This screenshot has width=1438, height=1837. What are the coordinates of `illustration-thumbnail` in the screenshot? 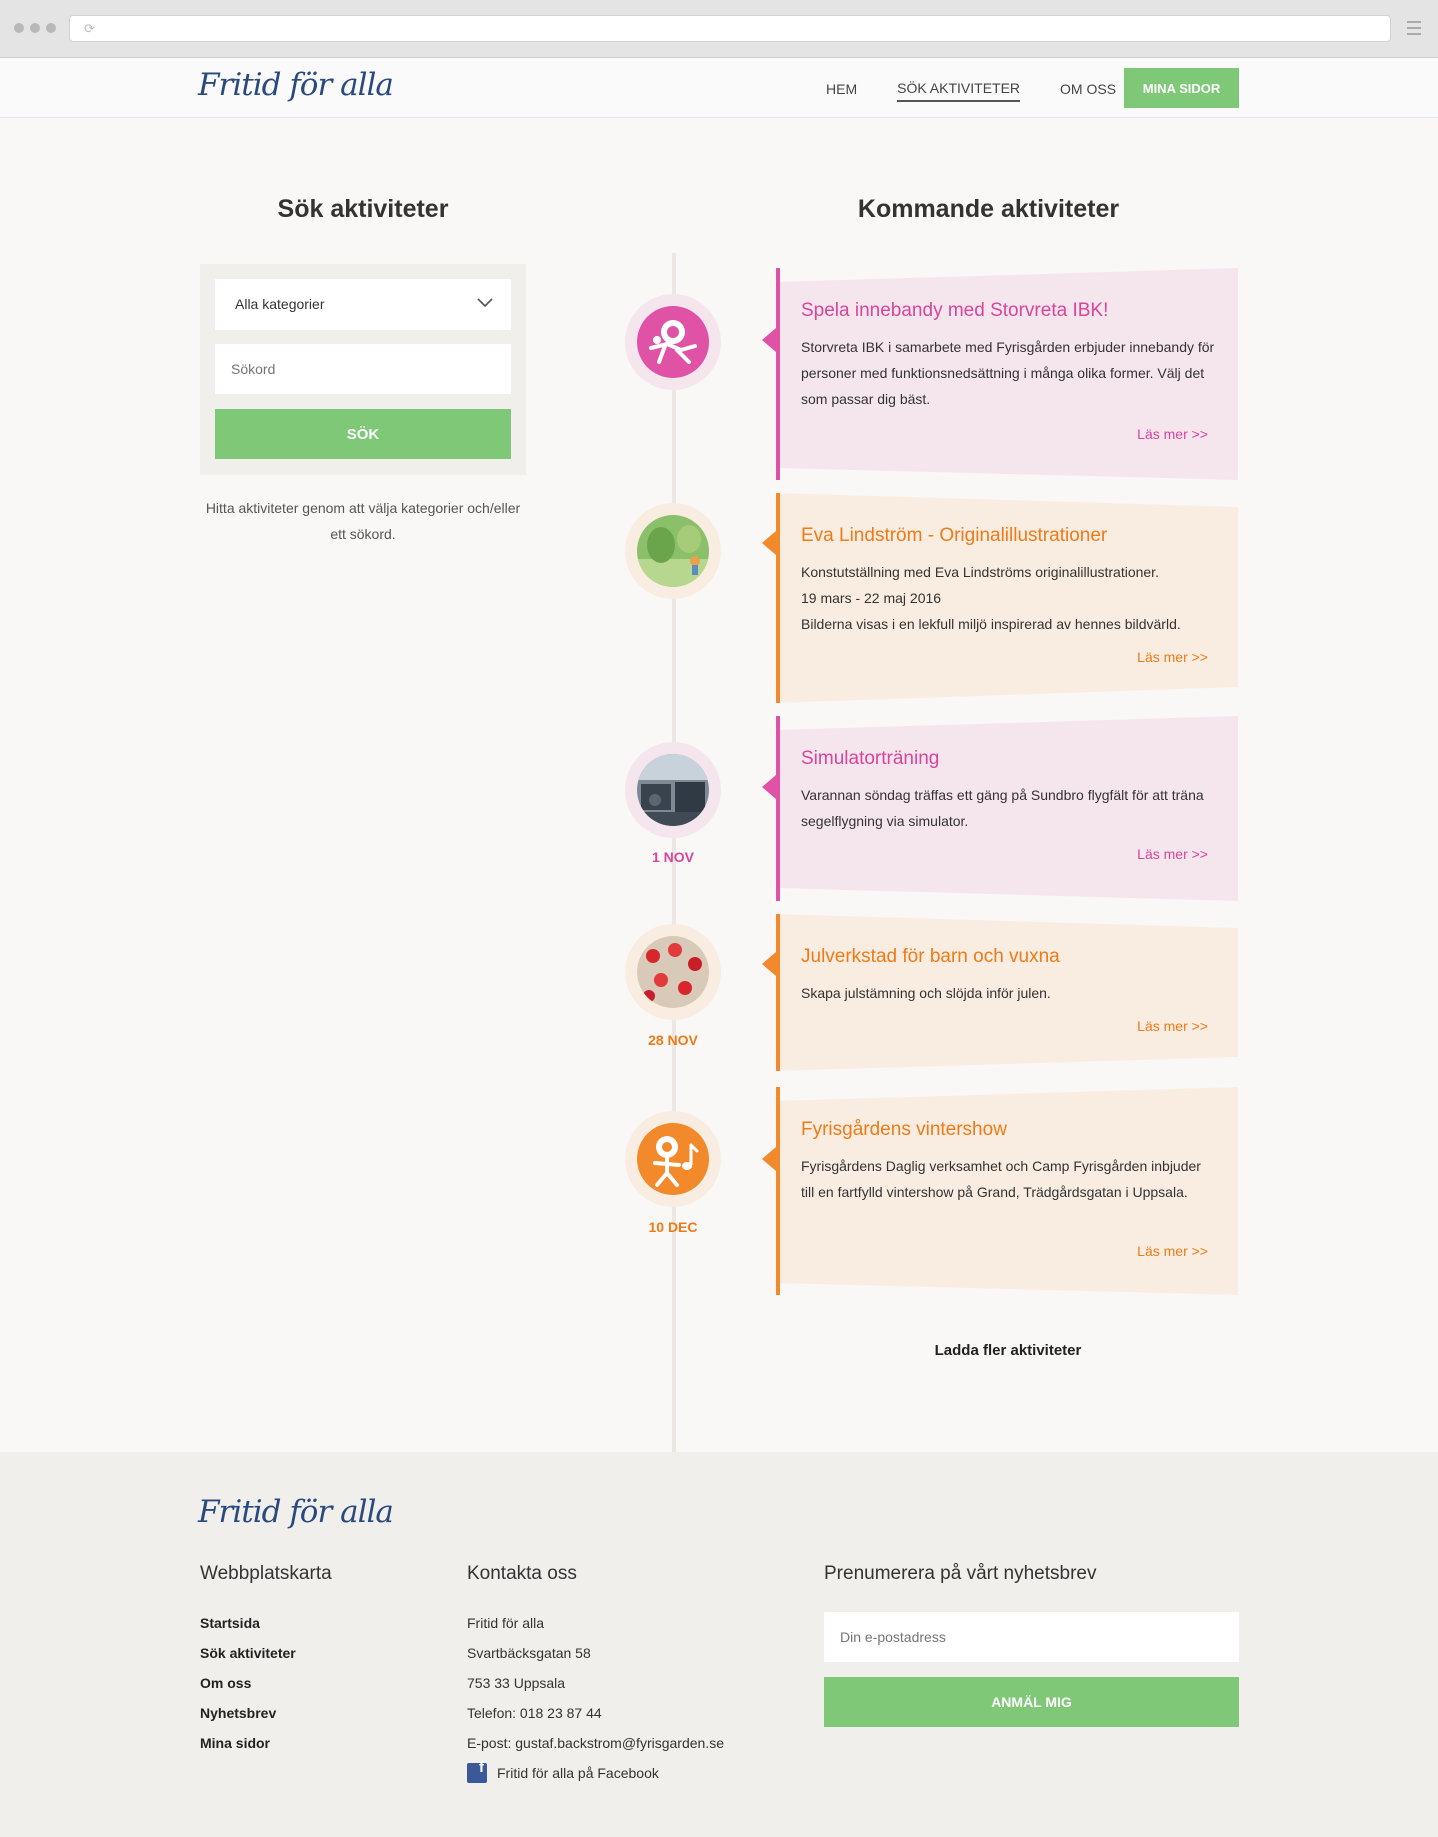 It's located at (673, 551).